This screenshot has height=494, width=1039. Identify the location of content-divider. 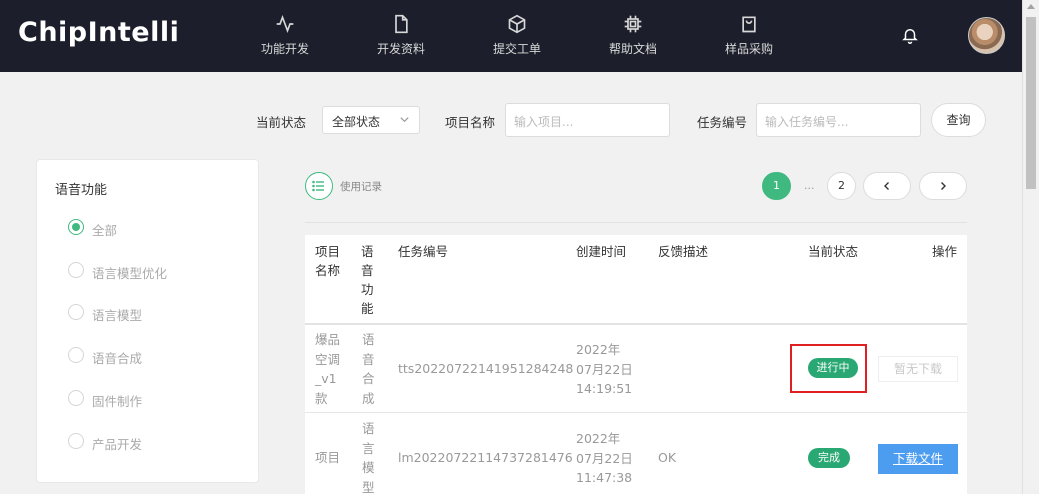
(636, 222).